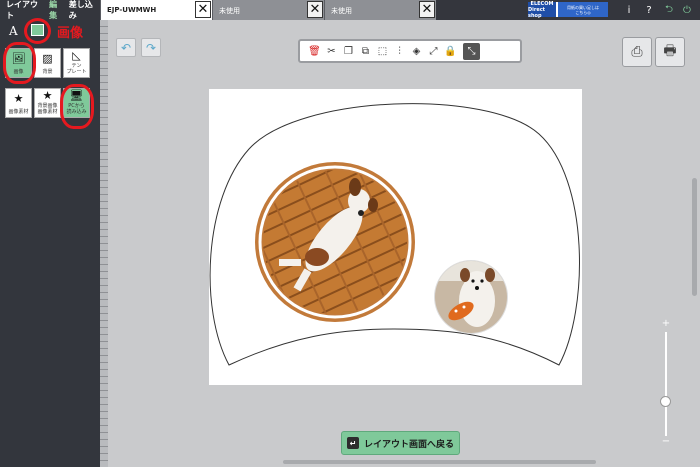  Describe the element at coordinates (353, 443) in the screenshot. I see `return-icon: ↵` at that location.